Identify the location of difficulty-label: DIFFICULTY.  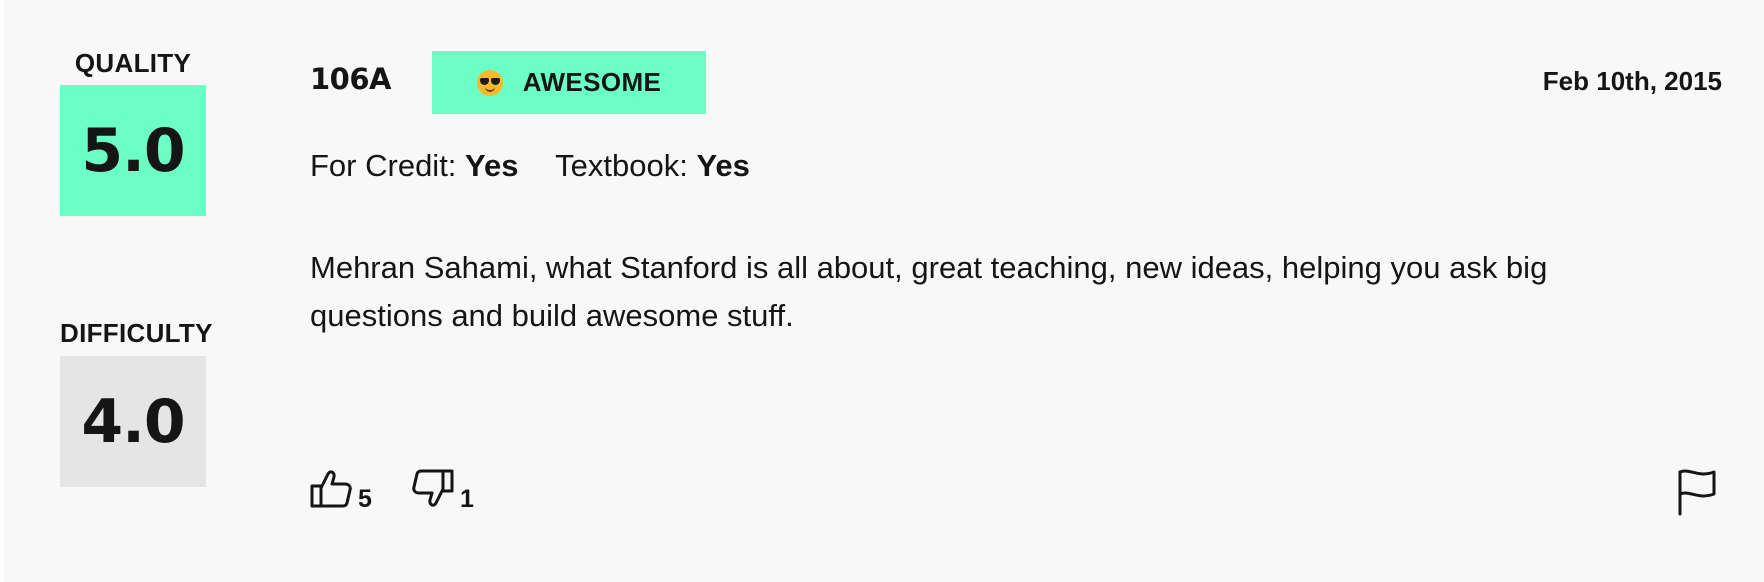
(136, 333).